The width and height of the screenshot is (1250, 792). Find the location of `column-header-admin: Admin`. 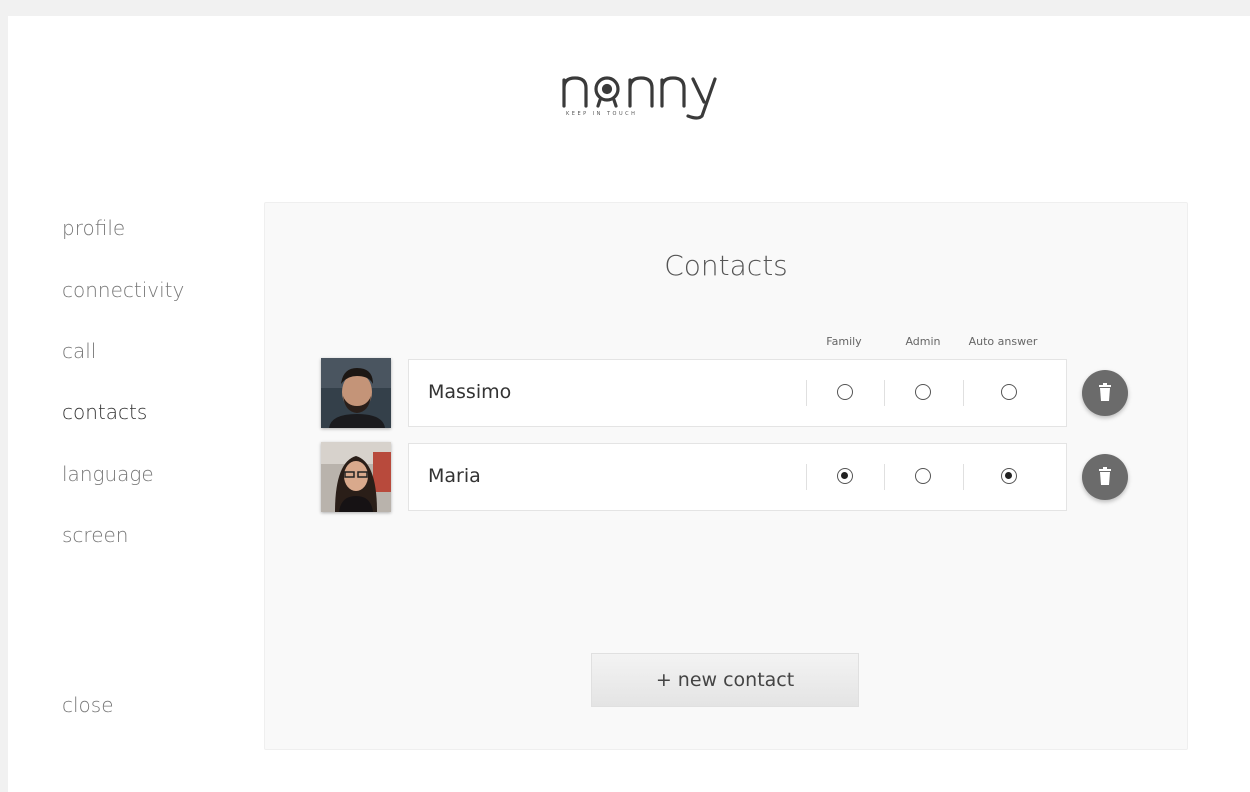

column-header-admin: Admin is located at coordinates (923, 341).